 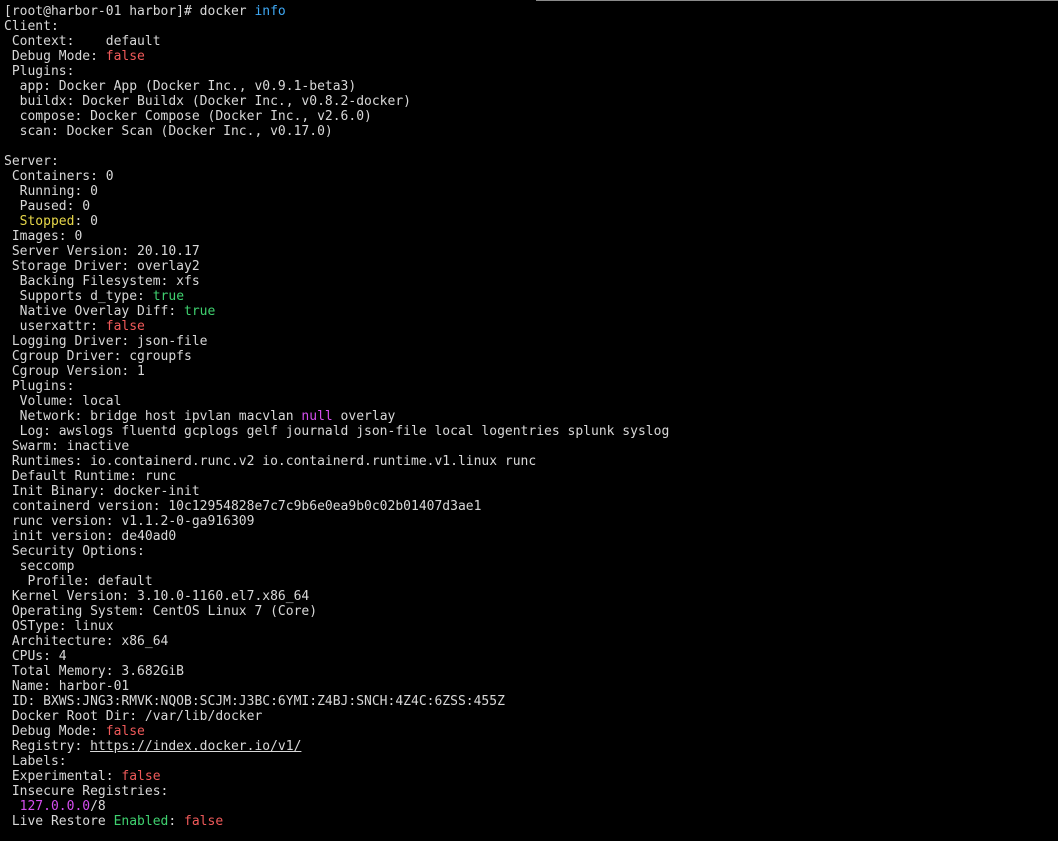 What do you see at coordinates (55, 326) in the screenshot?
I see `text-segment: userxattr:` at bounding box center [55, 326].